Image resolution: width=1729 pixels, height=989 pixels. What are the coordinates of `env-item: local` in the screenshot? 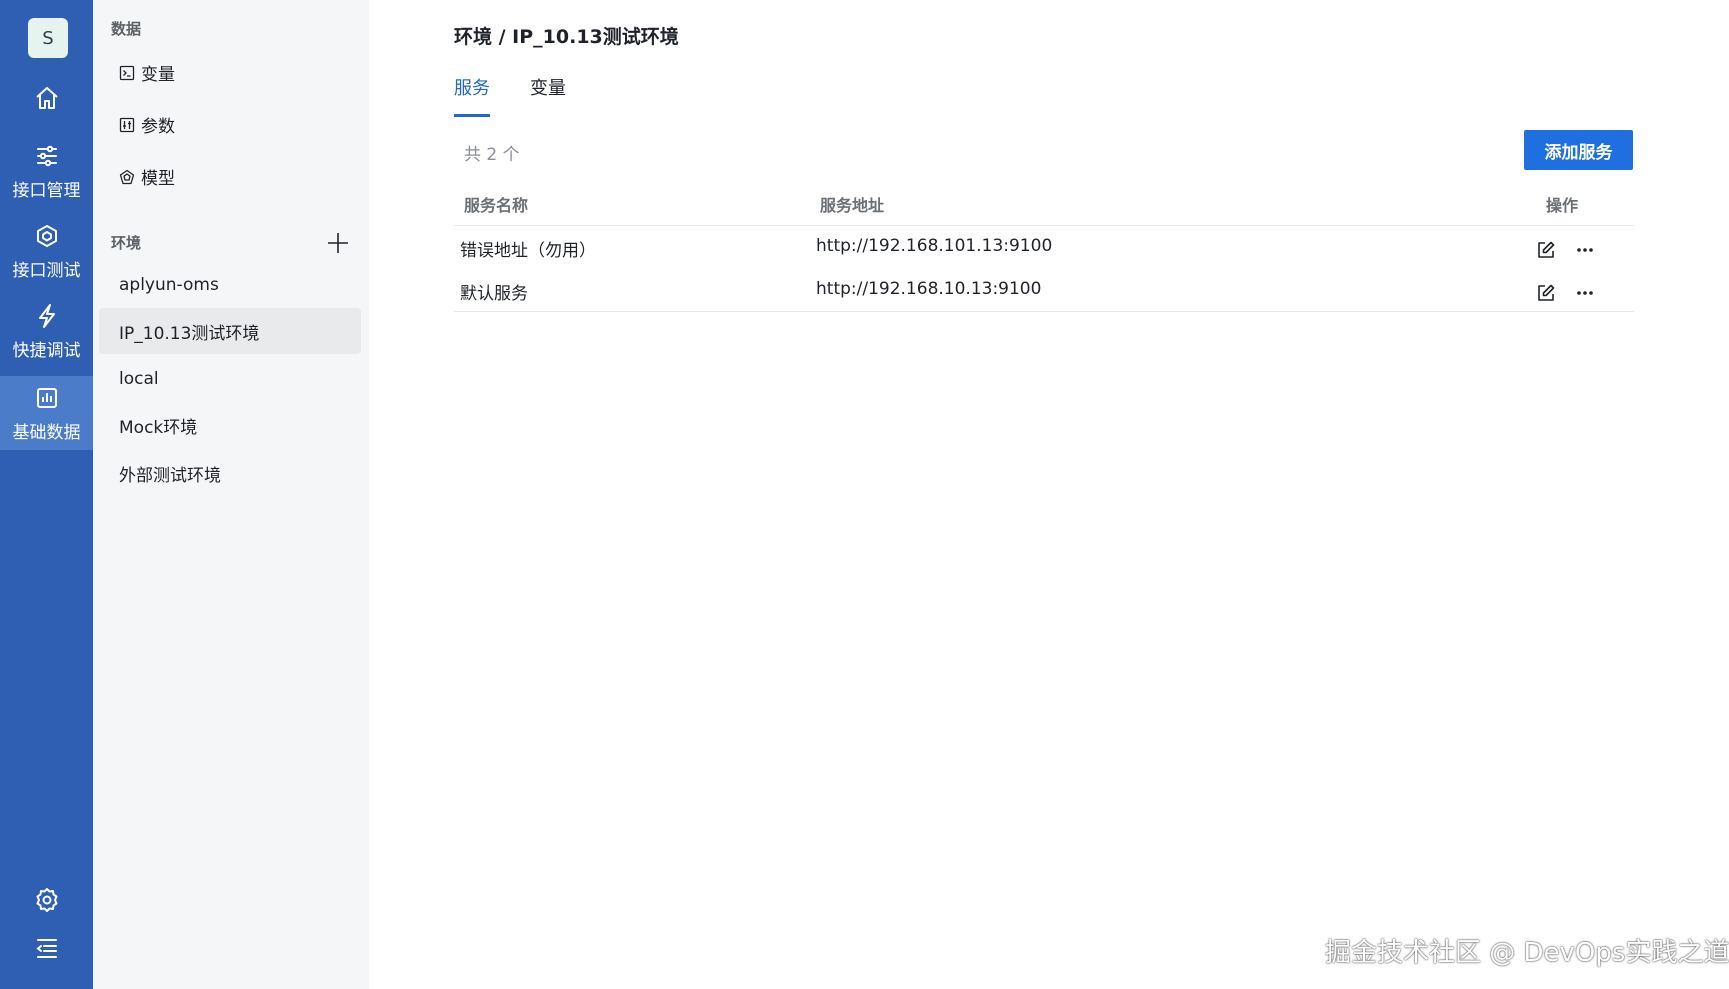 It's located at (230, 379).